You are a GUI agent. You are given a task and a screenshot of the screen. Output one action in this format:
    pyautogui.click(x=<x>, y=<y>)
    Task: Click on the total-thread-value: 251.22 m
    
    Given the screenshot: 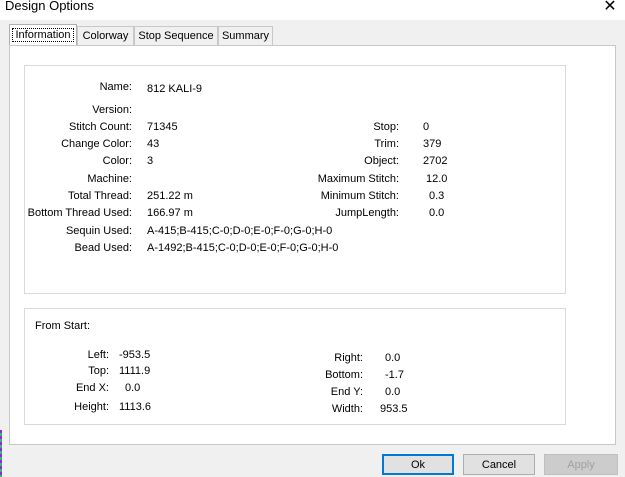 What is the action you would take?
    pyautogui.click(x=170, y=196)
    